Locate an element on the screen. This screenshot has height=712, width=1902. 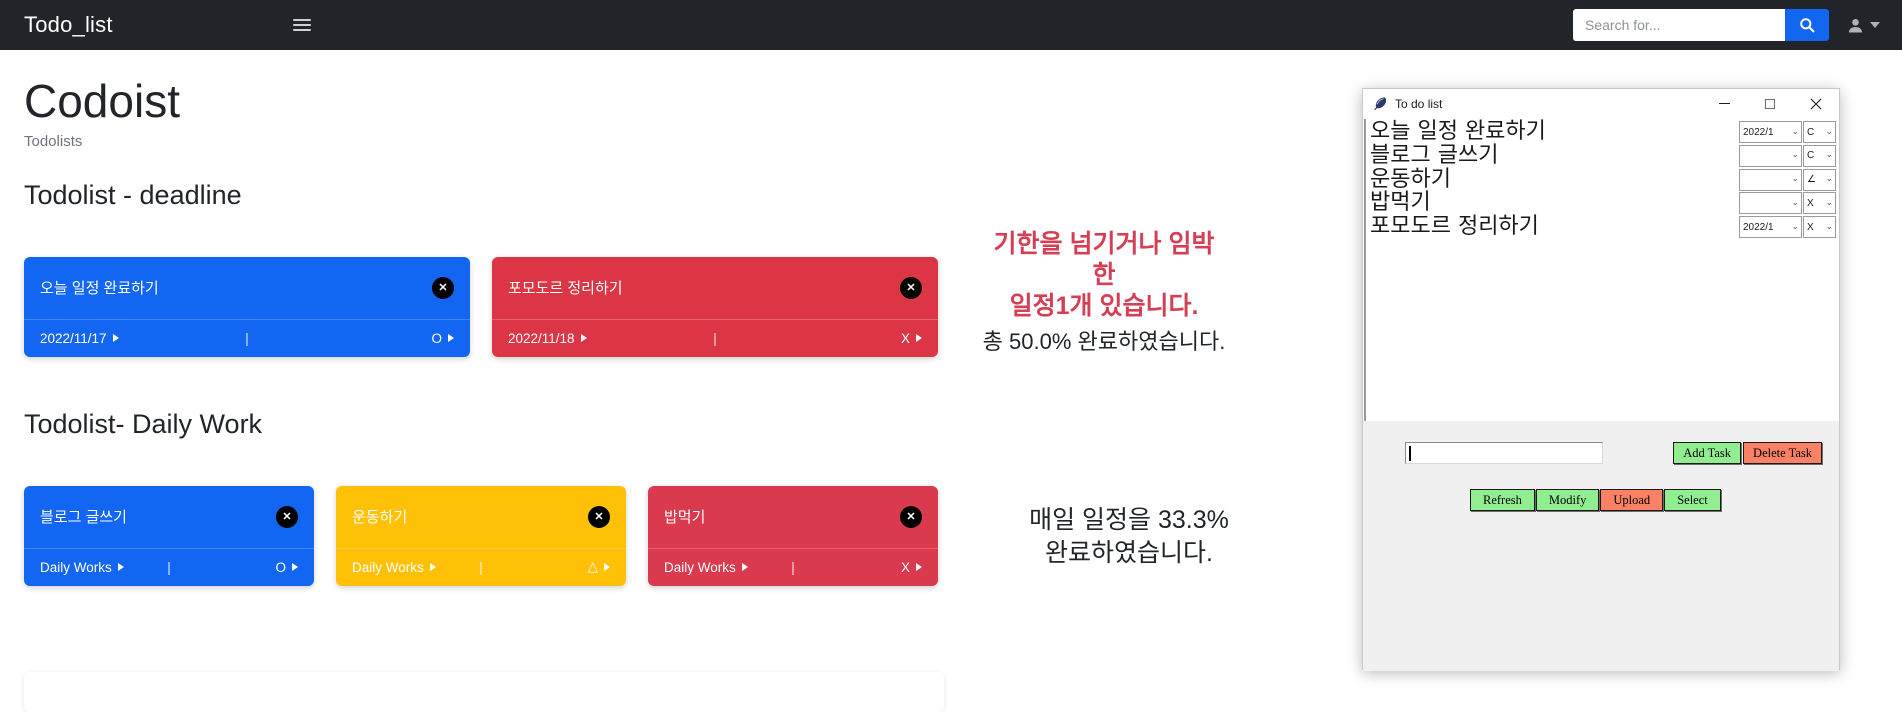
add-delete-button-group: Add Task Delete Task is located at coordinates (1747, 453).